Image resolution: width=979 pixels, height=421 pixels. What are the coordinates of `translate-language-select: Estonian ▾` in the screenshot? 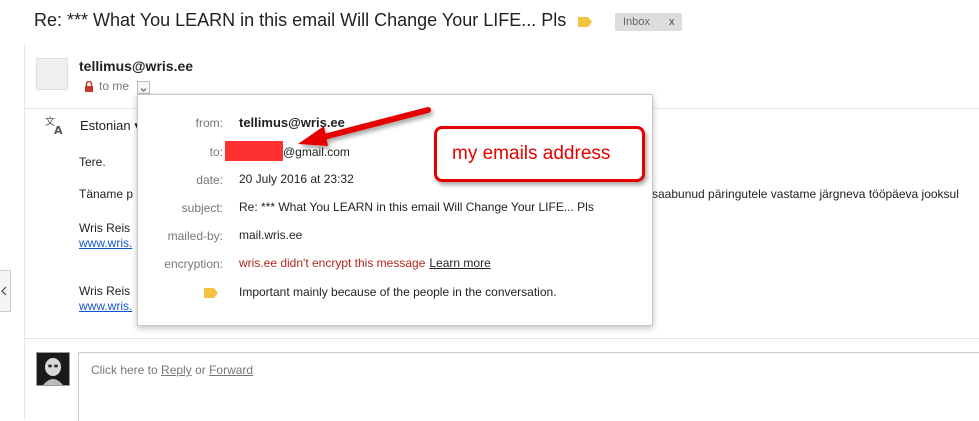 It's located at (110, 126).